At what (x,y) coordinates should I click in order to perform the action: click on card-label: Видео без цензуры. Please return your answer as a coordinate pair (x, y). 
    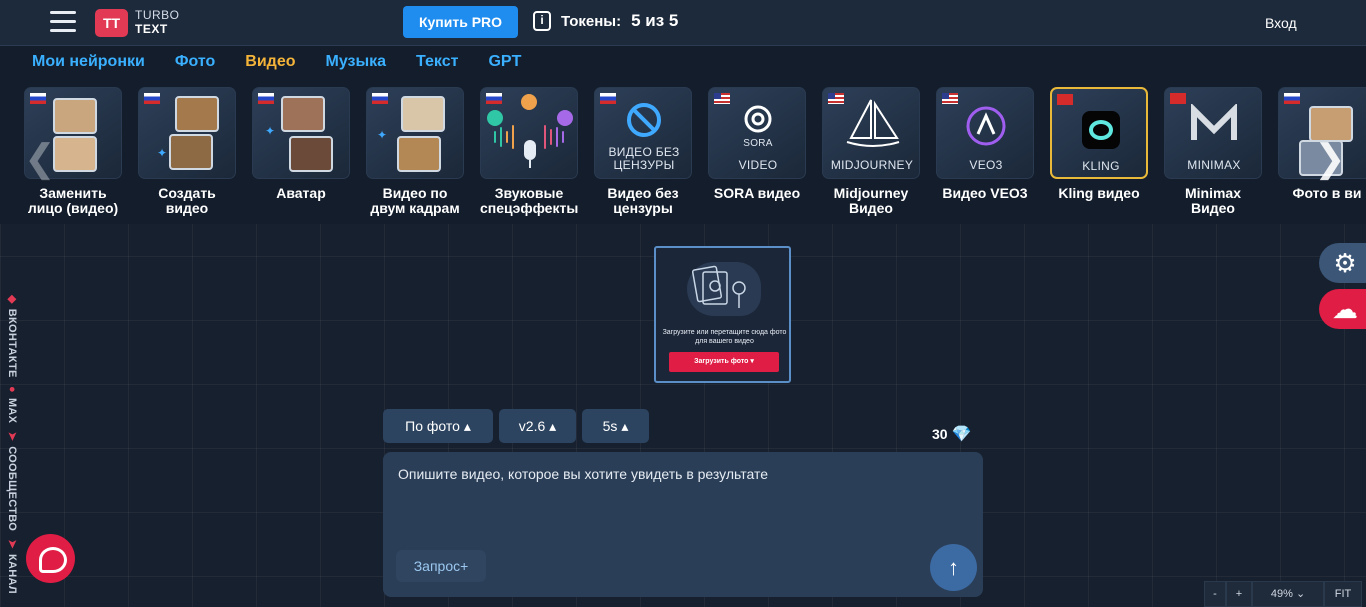
    Looking at the image, I should click on (643, 200).